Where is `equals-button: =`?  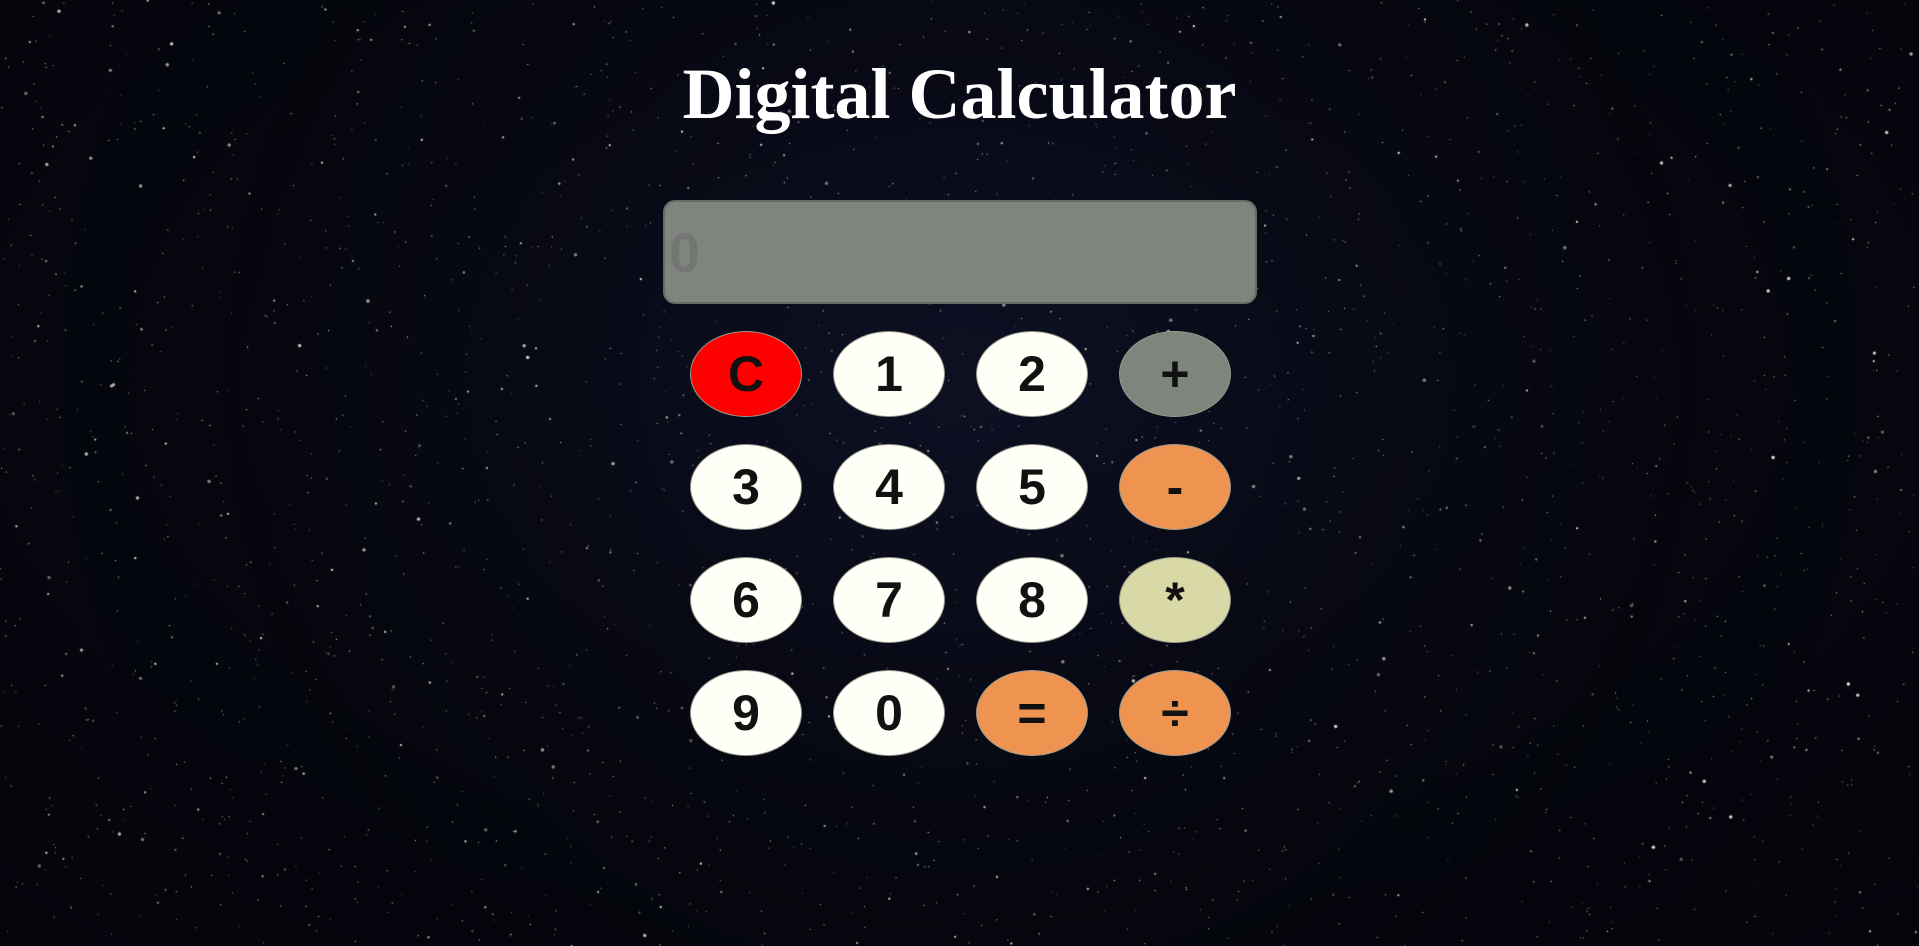 equals-button: = is located at coordinates (1032, 713).